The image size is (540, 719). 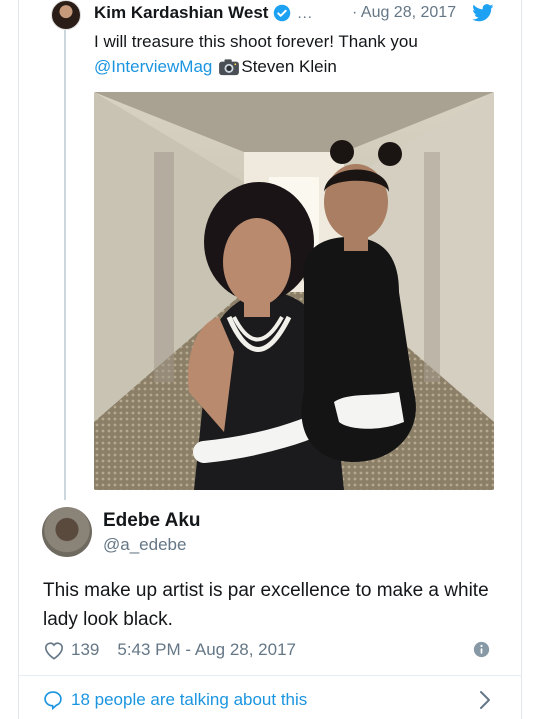 What do you see at coordinates (215, 66) in the screenshot?
I see `quoted-tweet-credits: @InterviewMag Steven Klein` at bounding box center [215, 66].